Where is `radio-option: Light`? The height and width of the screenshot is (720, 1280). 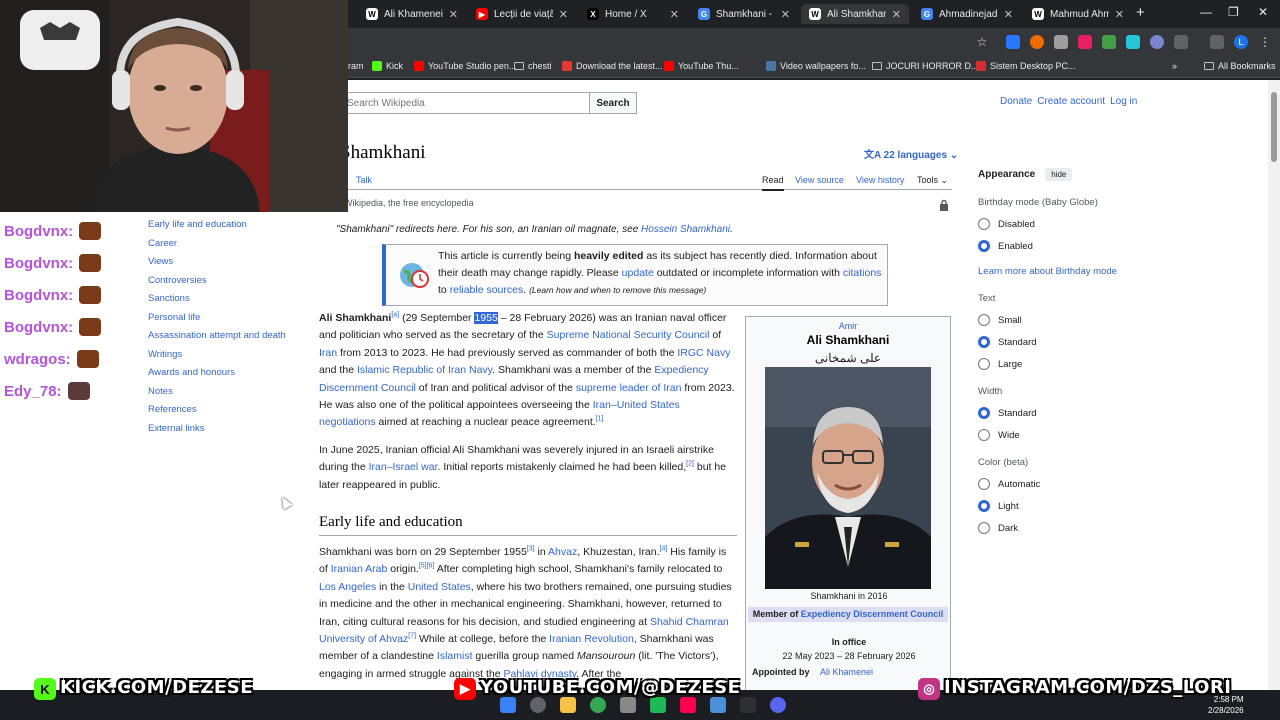 radio-option: Light is located at coordinates (1053, 506).